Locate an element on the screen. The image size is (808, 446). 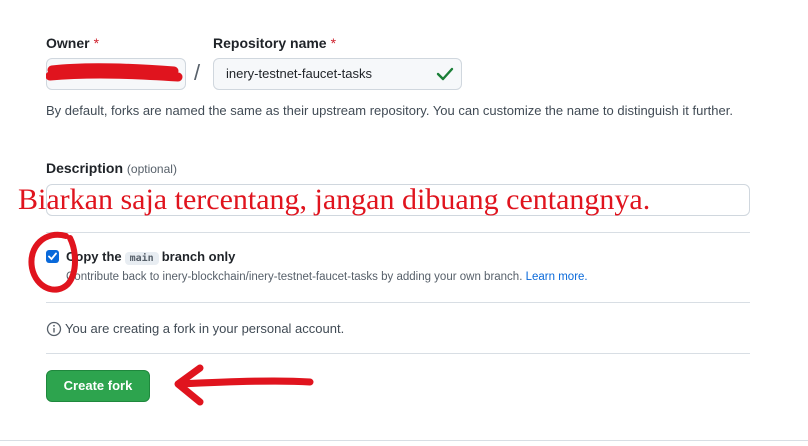
owner-required-mark: * is located at coordinates (96, 43).